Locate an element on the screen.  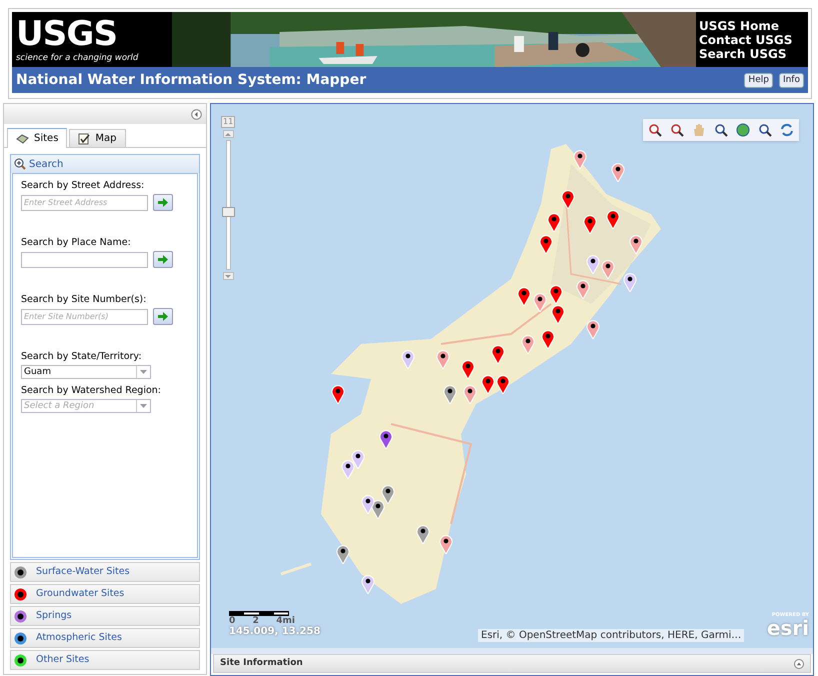
header-button: Help is located at coordinates (758, 80).